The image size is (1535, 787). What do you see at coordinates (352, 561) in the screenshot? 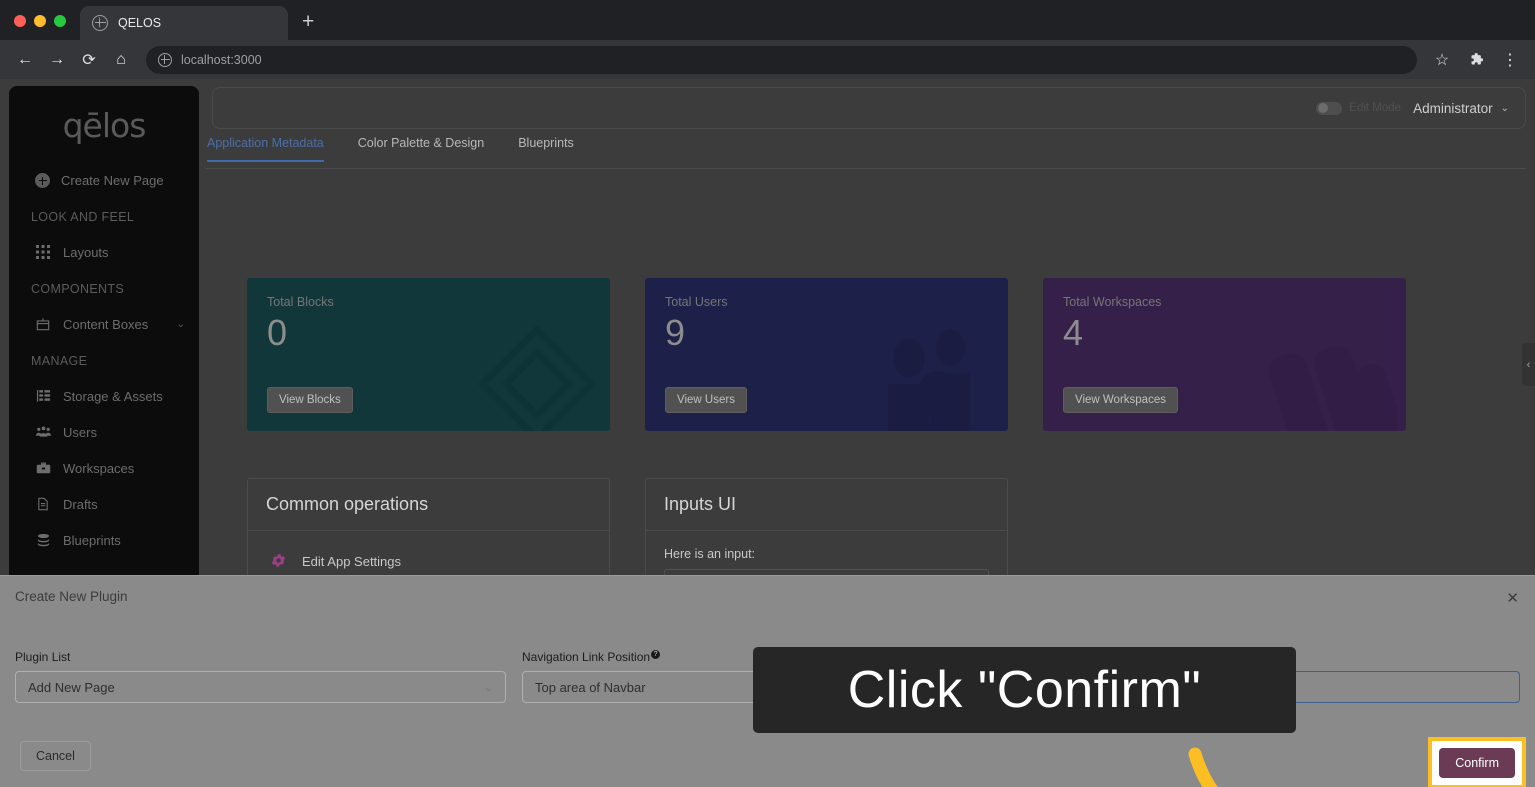
I see `operation-label: Edit App Settings` at bounding box center [352, 561].